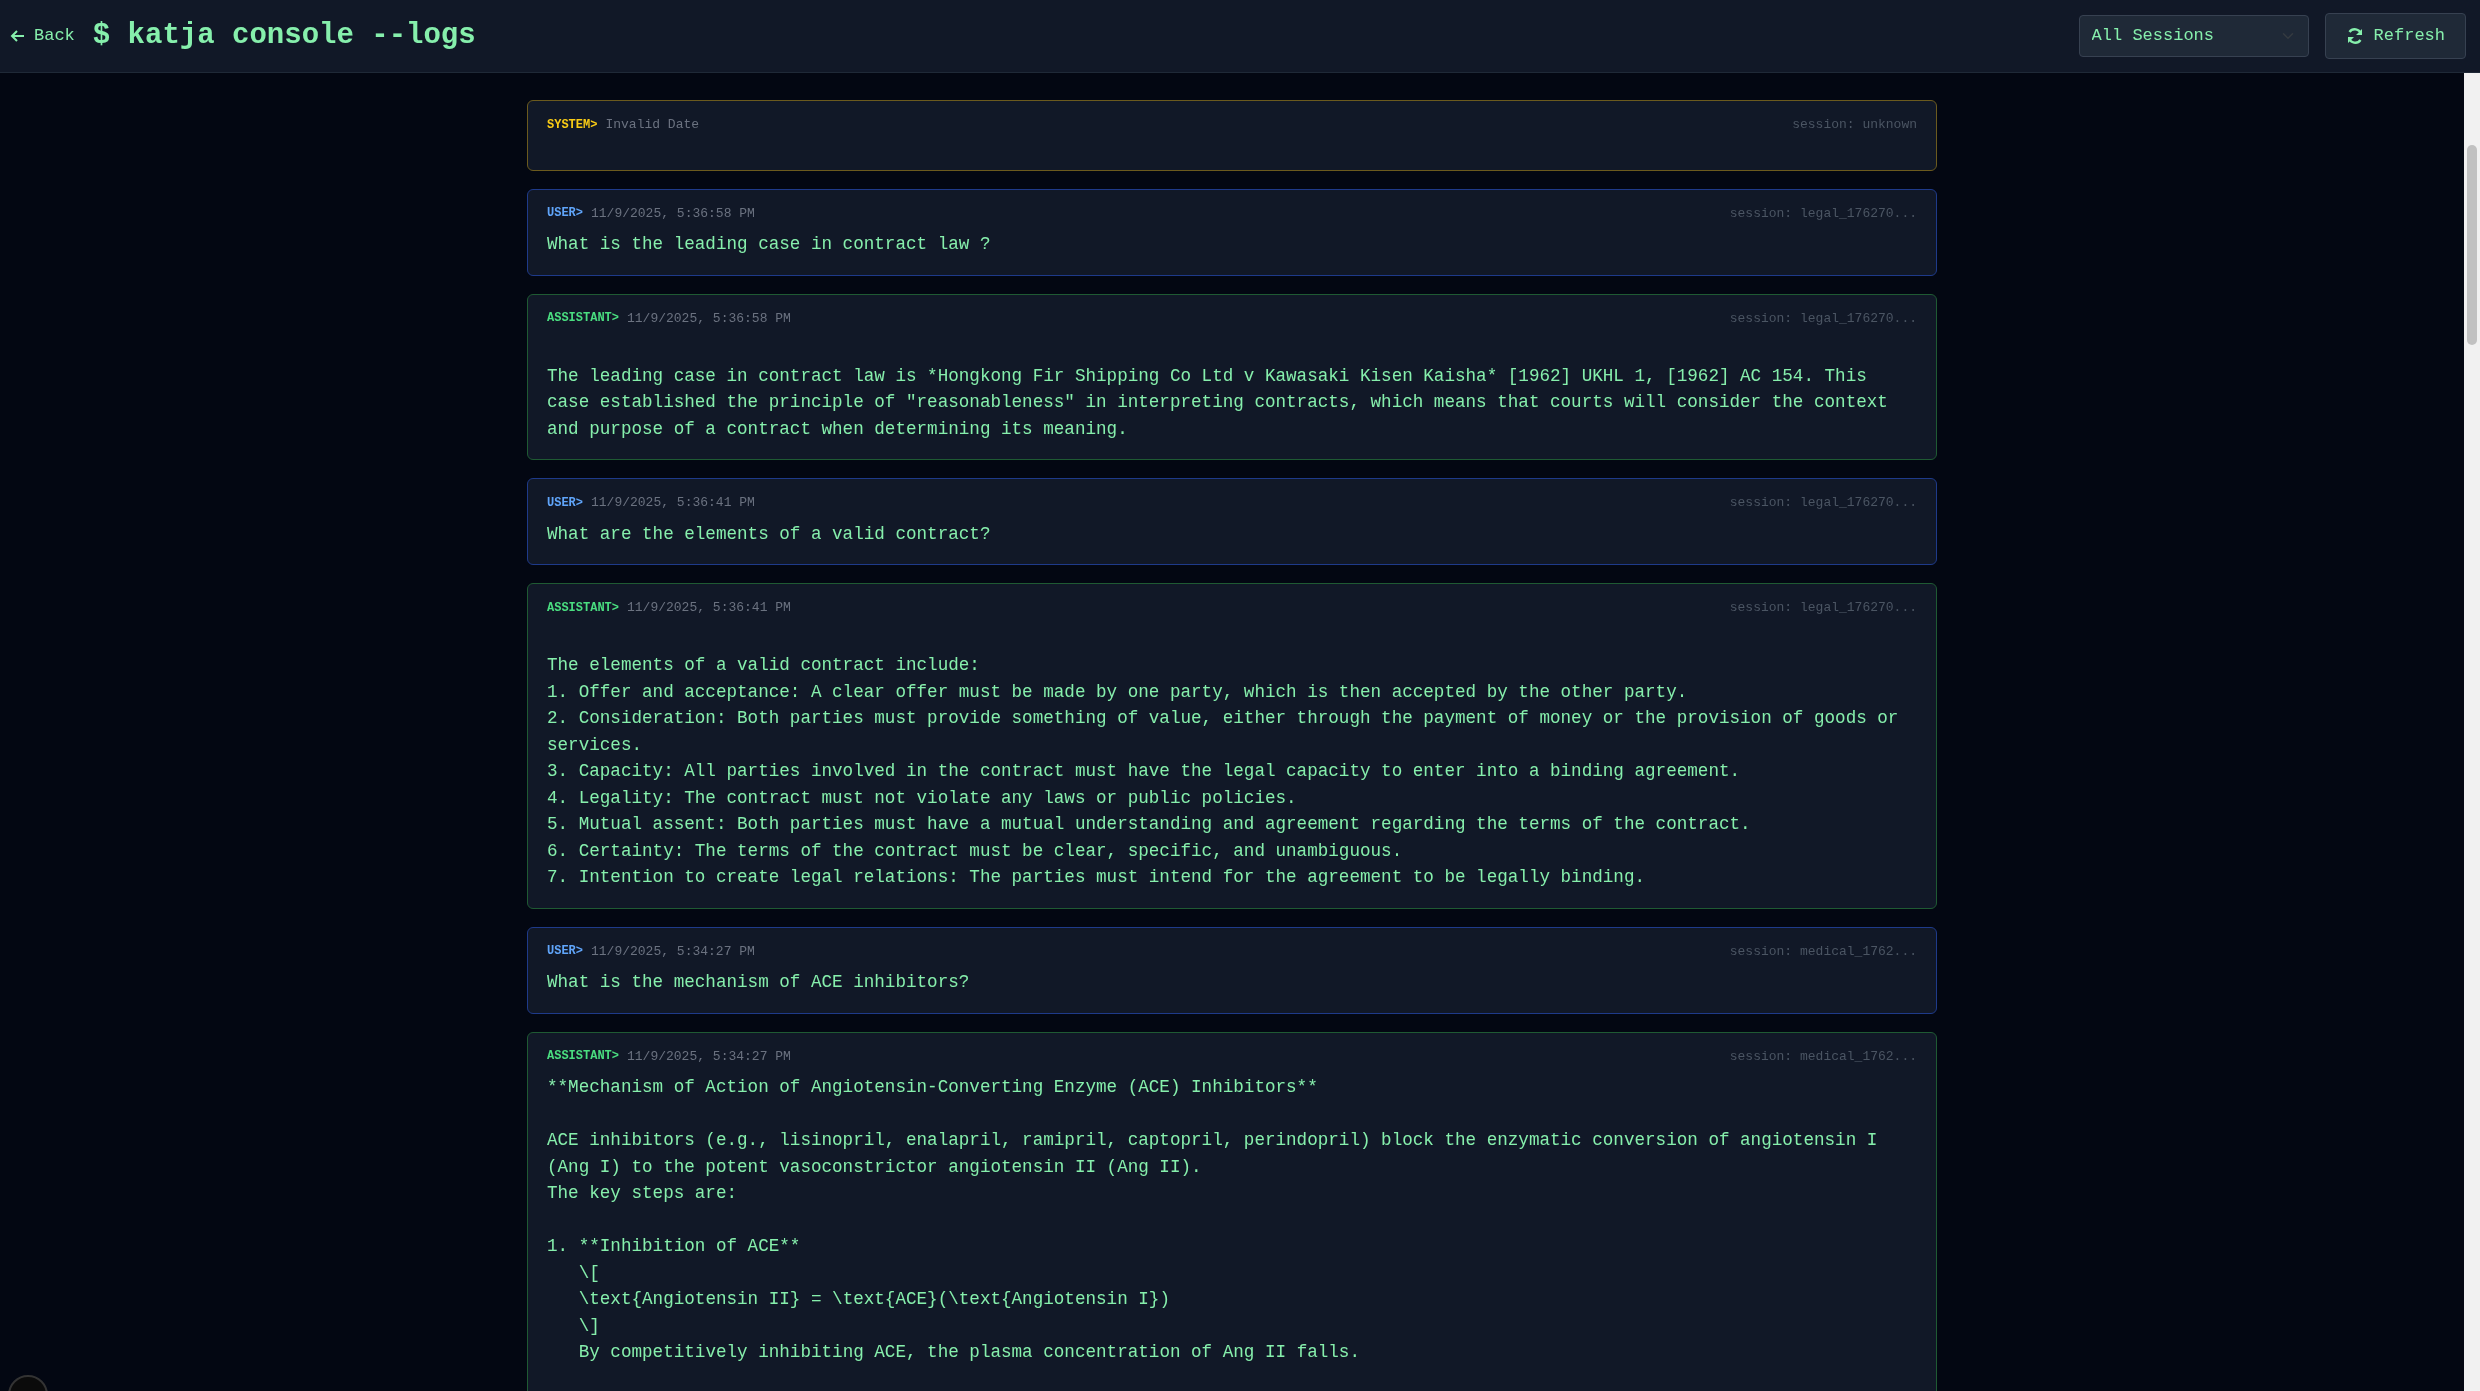  What do you see at coordinates (572, 125) in the screenshot?
I see `role-label: SYSTEM>` at bounding box center [572, 125].